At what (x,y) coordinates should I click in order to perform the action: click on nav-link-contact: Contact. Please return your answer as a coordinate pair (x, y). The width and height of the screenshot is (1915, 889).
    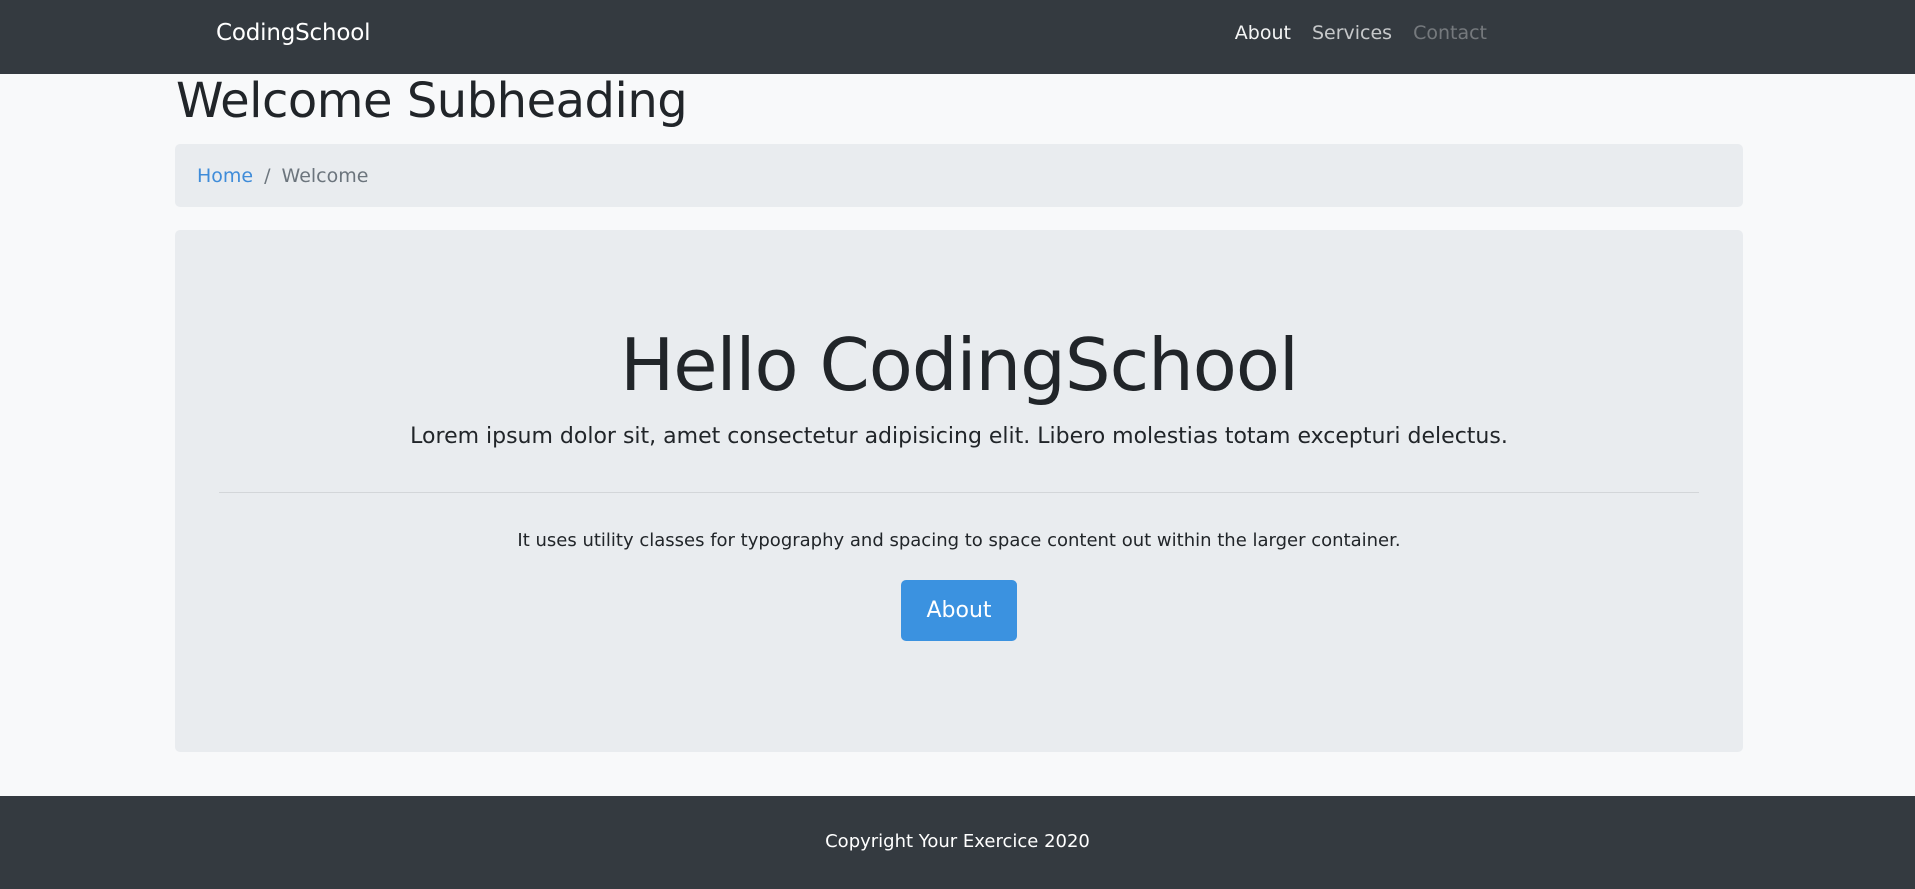
    Looking at the image, I should click on (1450, 33).